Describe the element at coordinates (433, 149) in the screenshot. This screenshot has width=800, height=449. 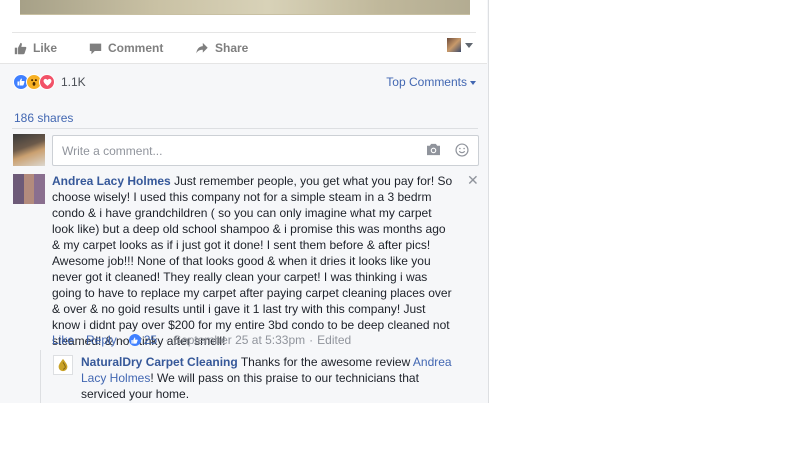
I see `camera-icon` at that location.